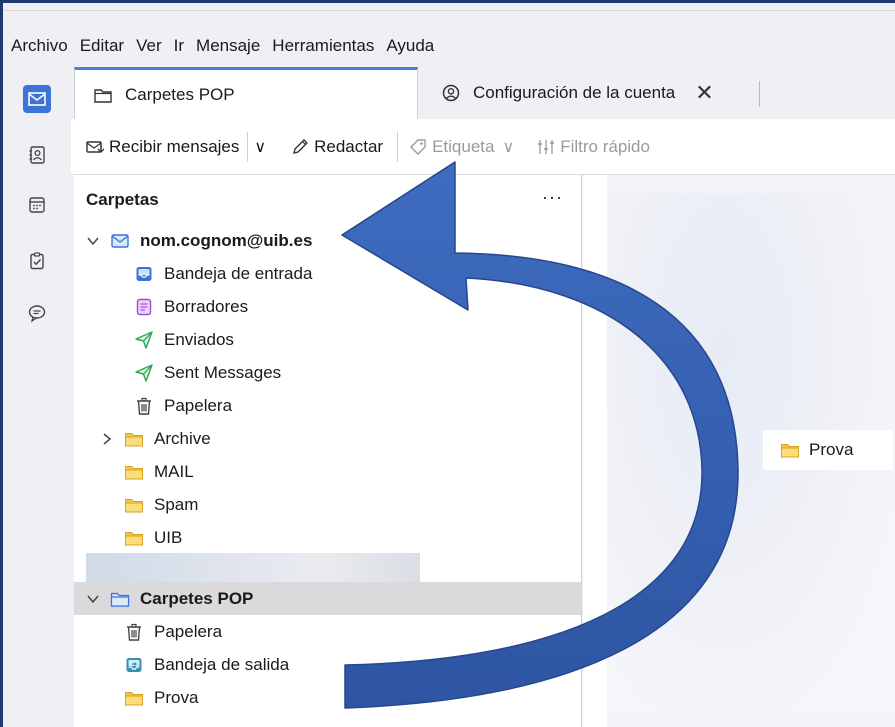  I want to click on menu-editar: Editar, so click(102, 46).